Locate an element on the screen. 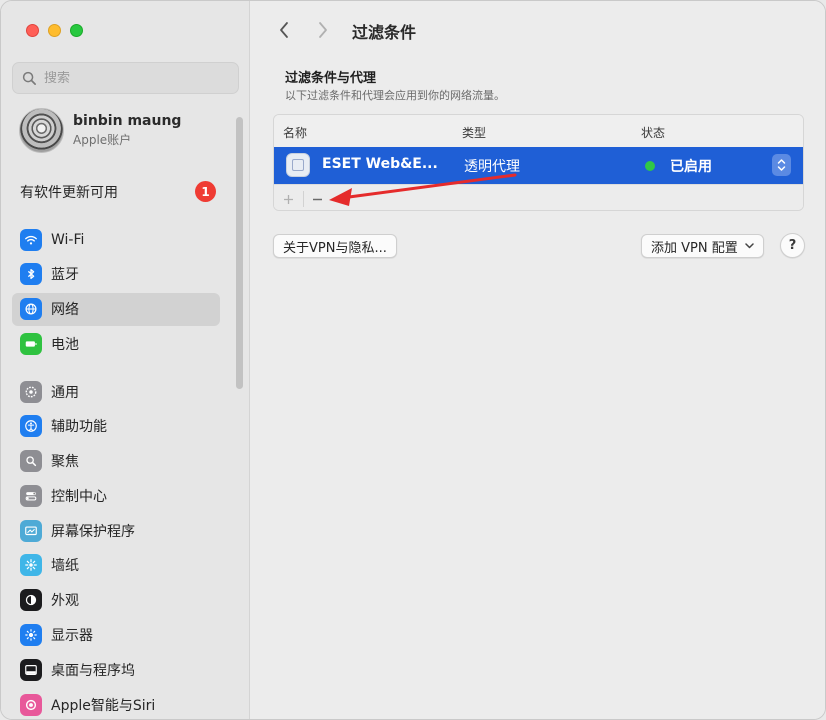  search-icon is located at coordinates (29, 78).